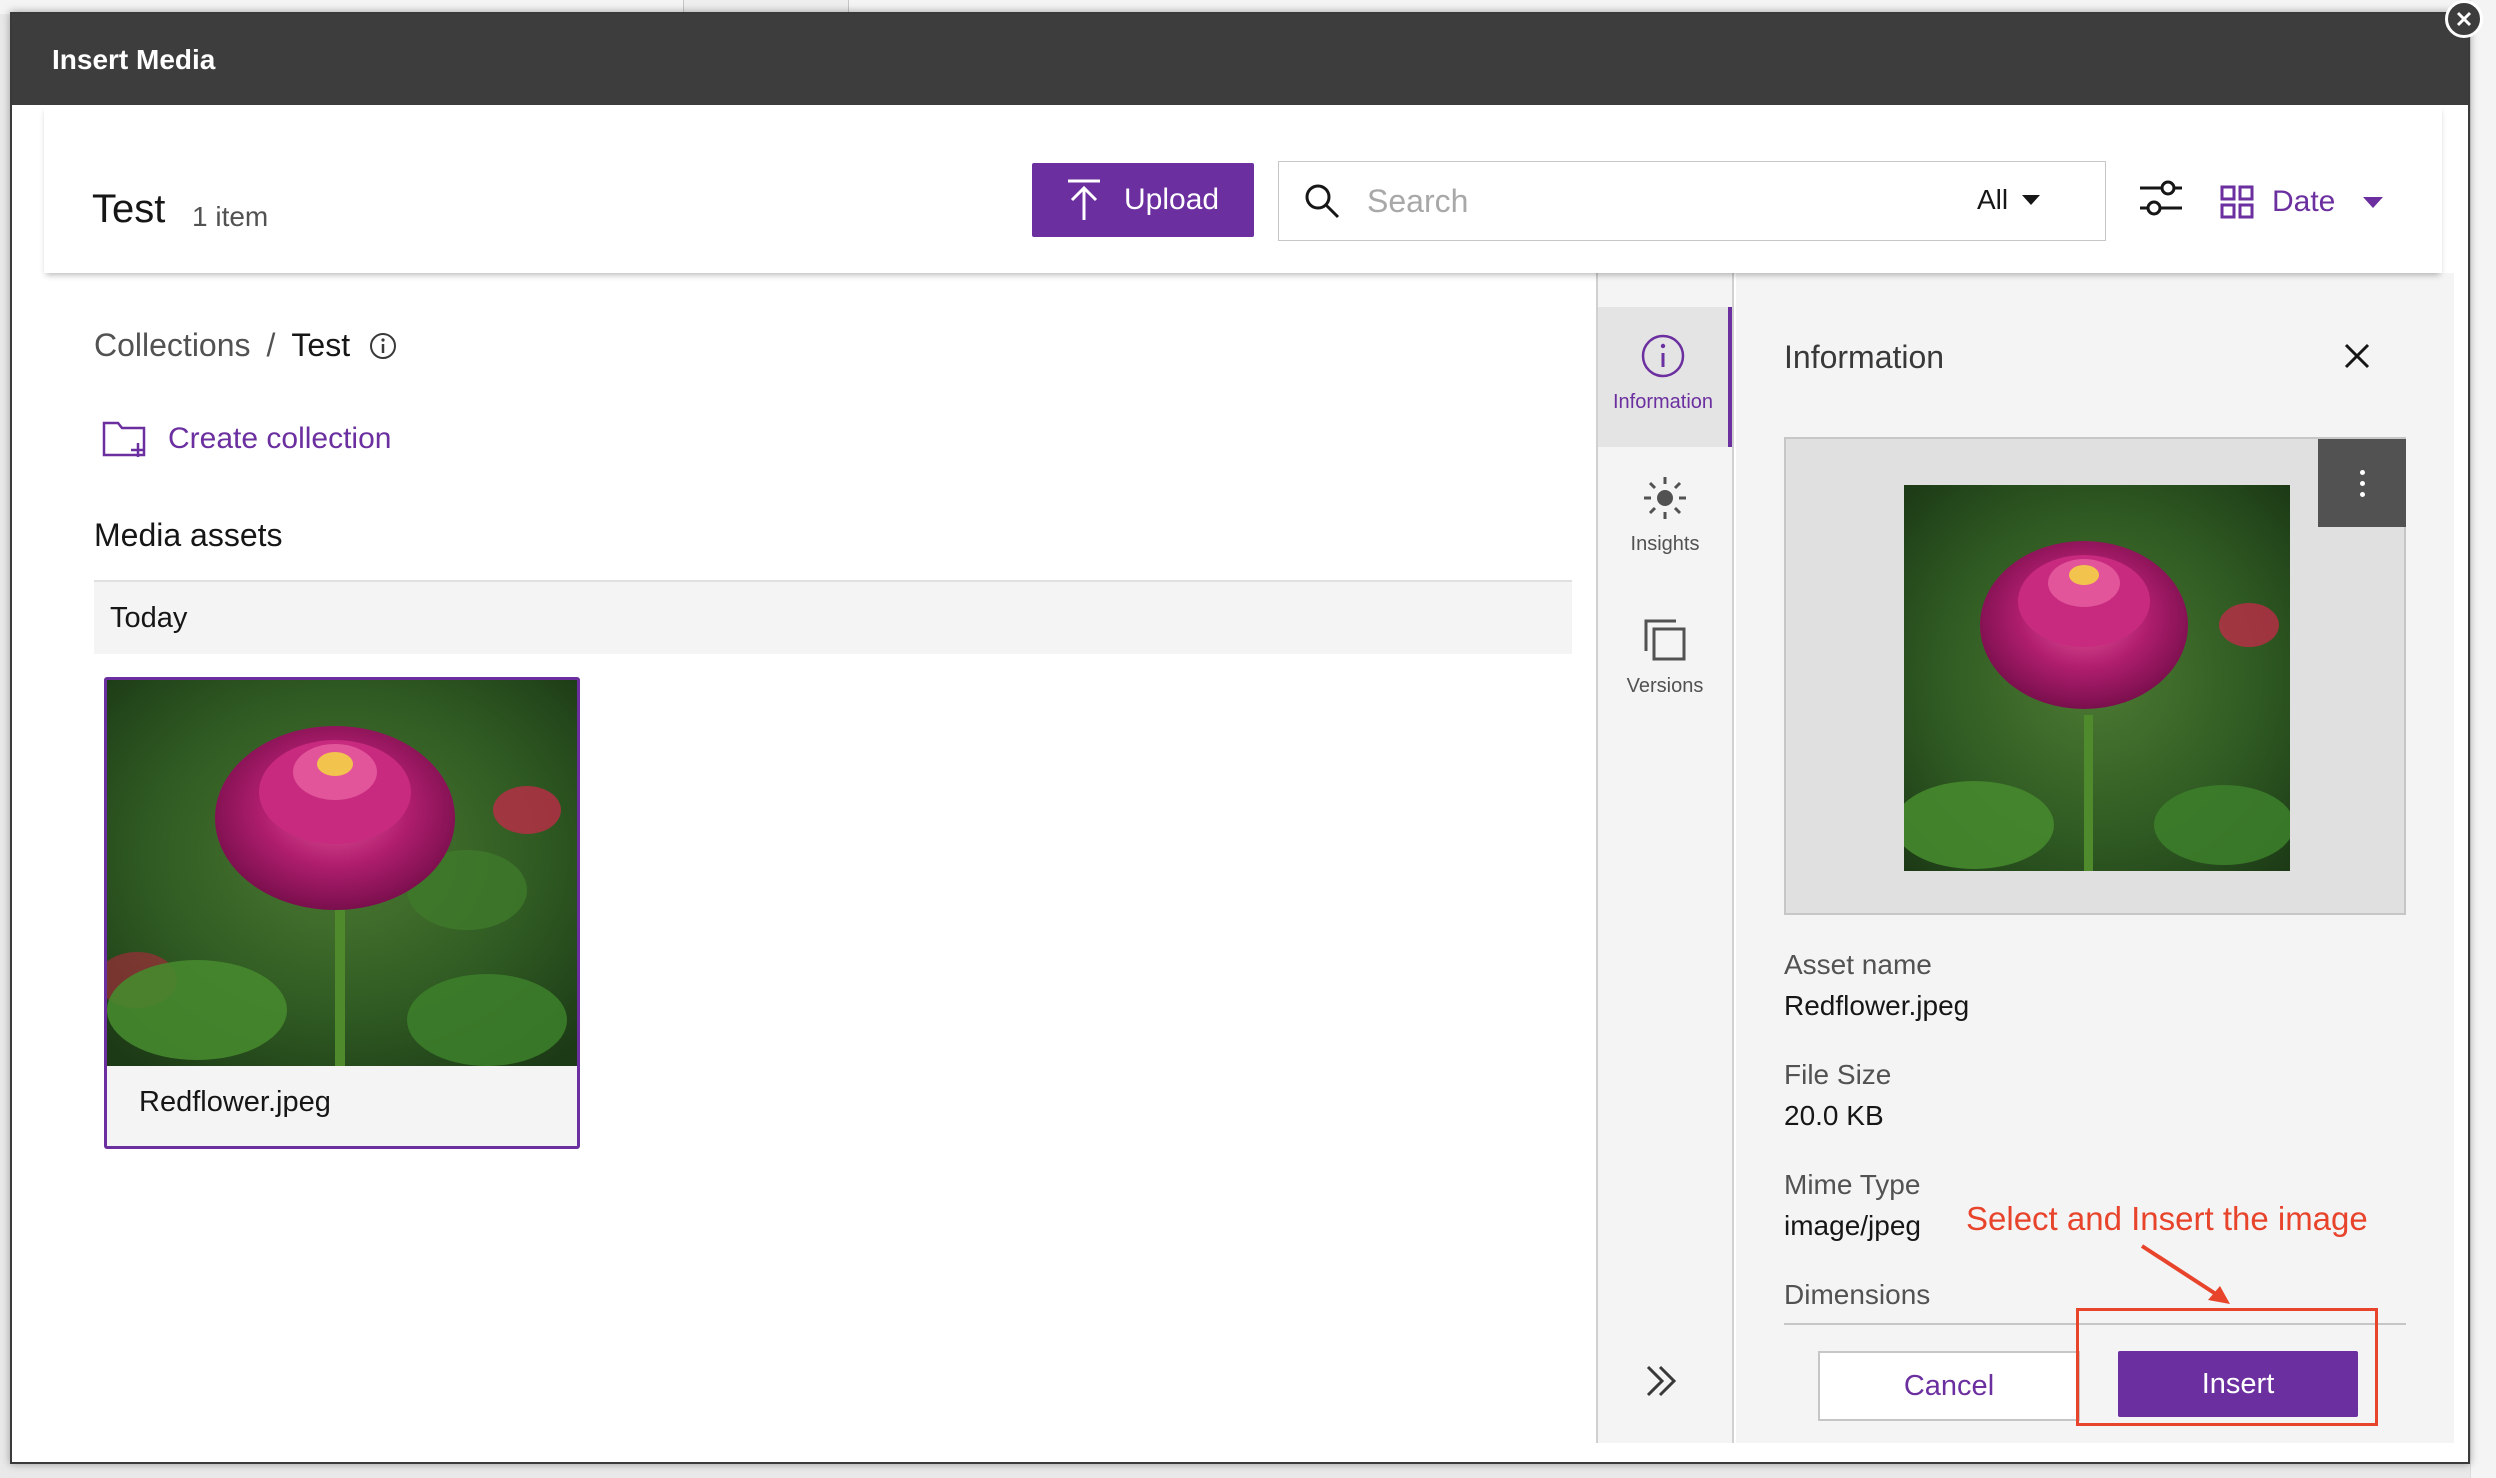 This screenshot has width=2496, height=1478. What do you see at coordinates (2227, 1367) in the screenshot?
I see `annotation-highlight-box` at bounding box center [2227, 1367].